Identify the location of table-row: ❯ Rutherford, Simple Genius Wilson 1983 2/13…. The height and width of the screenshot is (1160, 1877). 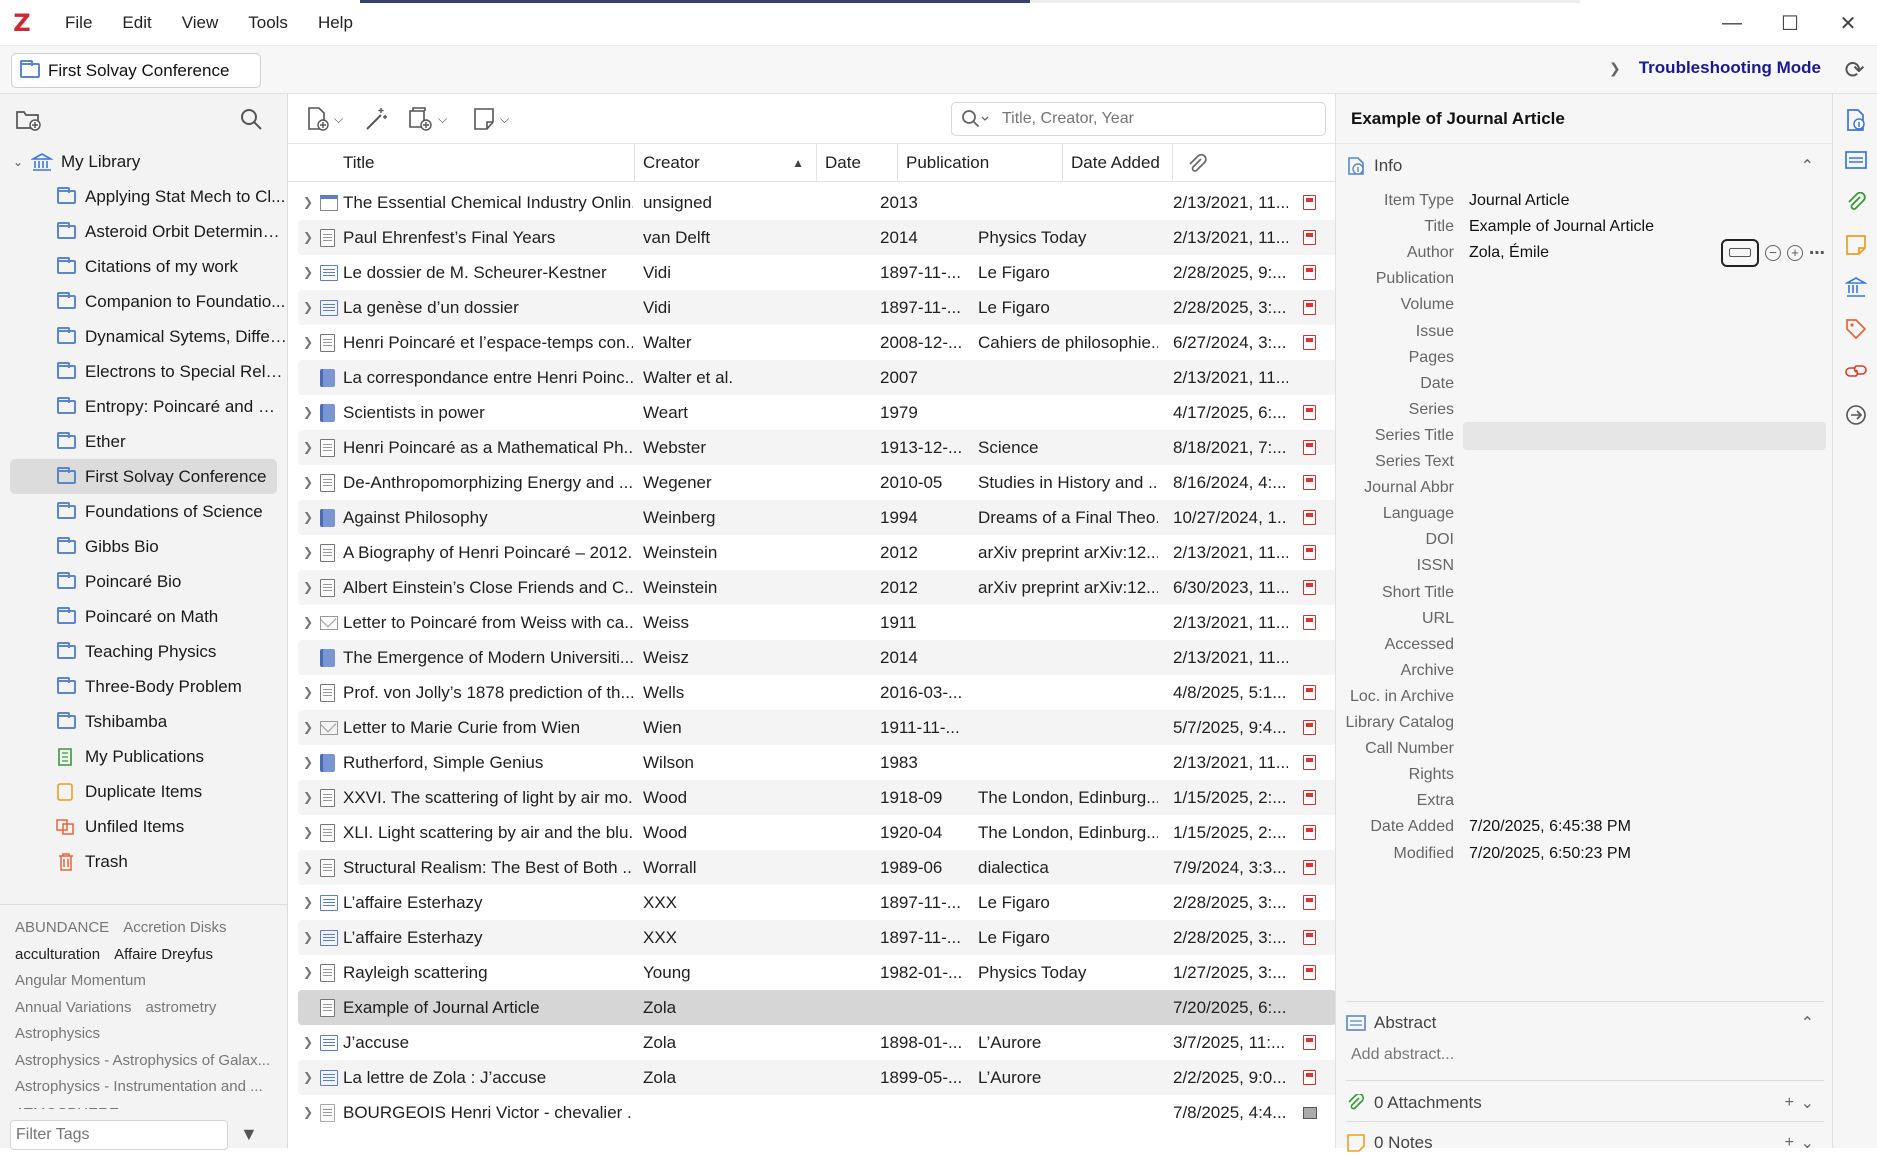
(817, 762).